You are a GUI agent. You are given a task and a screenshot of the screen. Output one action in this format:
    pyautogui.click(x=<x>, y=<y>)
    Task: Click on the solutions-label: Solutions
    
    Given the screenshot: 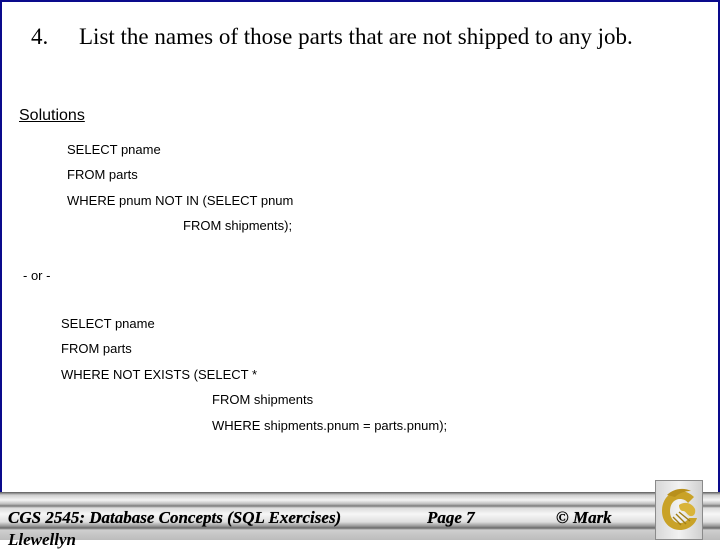 What is the action you would take?
    pyautogui.click(x=52, y=115)
    